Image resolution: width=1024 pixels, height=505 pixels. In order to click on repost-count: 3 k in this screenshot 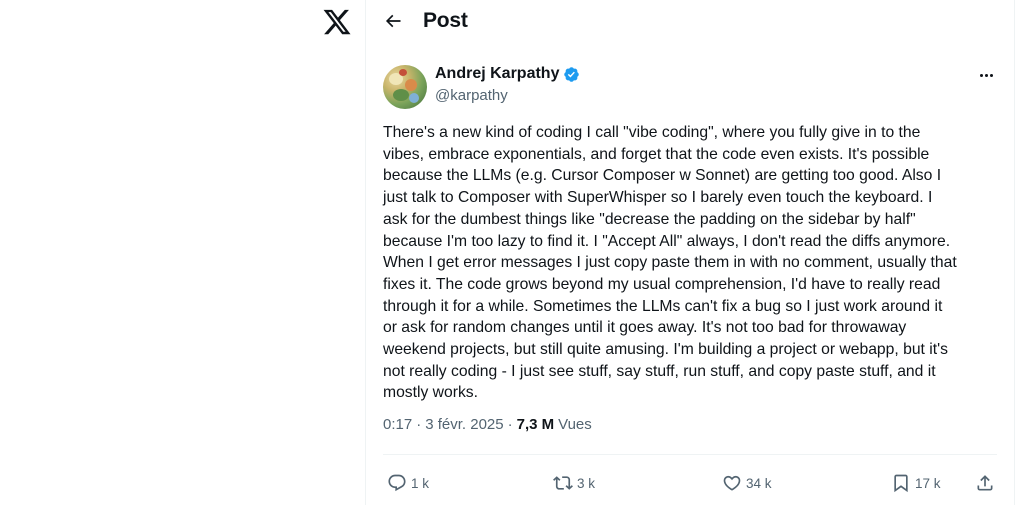, I will do `click(586, 483)`.